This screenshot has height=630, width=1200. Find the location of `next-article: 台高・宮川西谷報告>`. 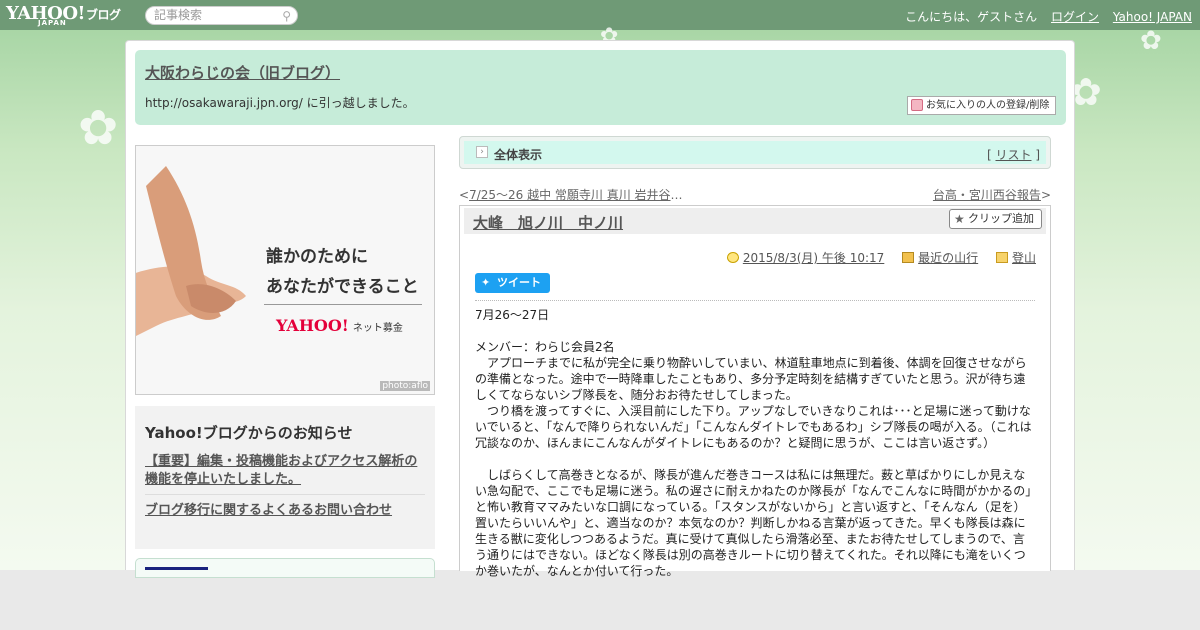

next-article: 台高・宮川西谷報告> is located at coordinates (991, 195).